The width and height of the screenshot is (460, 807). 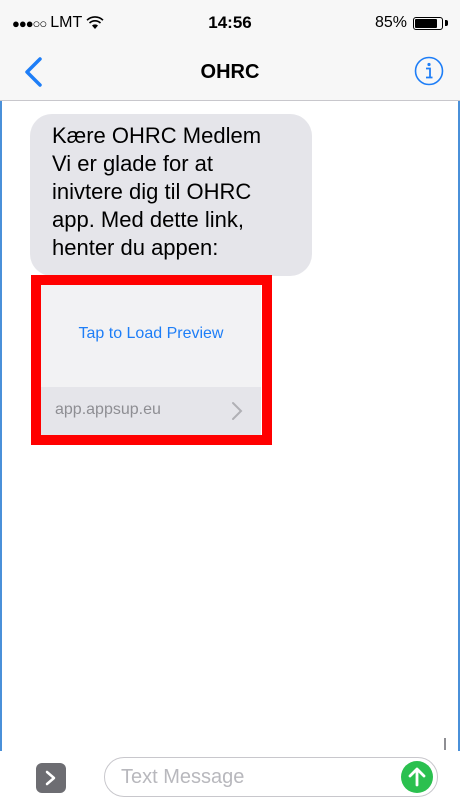 I want to click on text-message-field, so click(x=271, y=777).